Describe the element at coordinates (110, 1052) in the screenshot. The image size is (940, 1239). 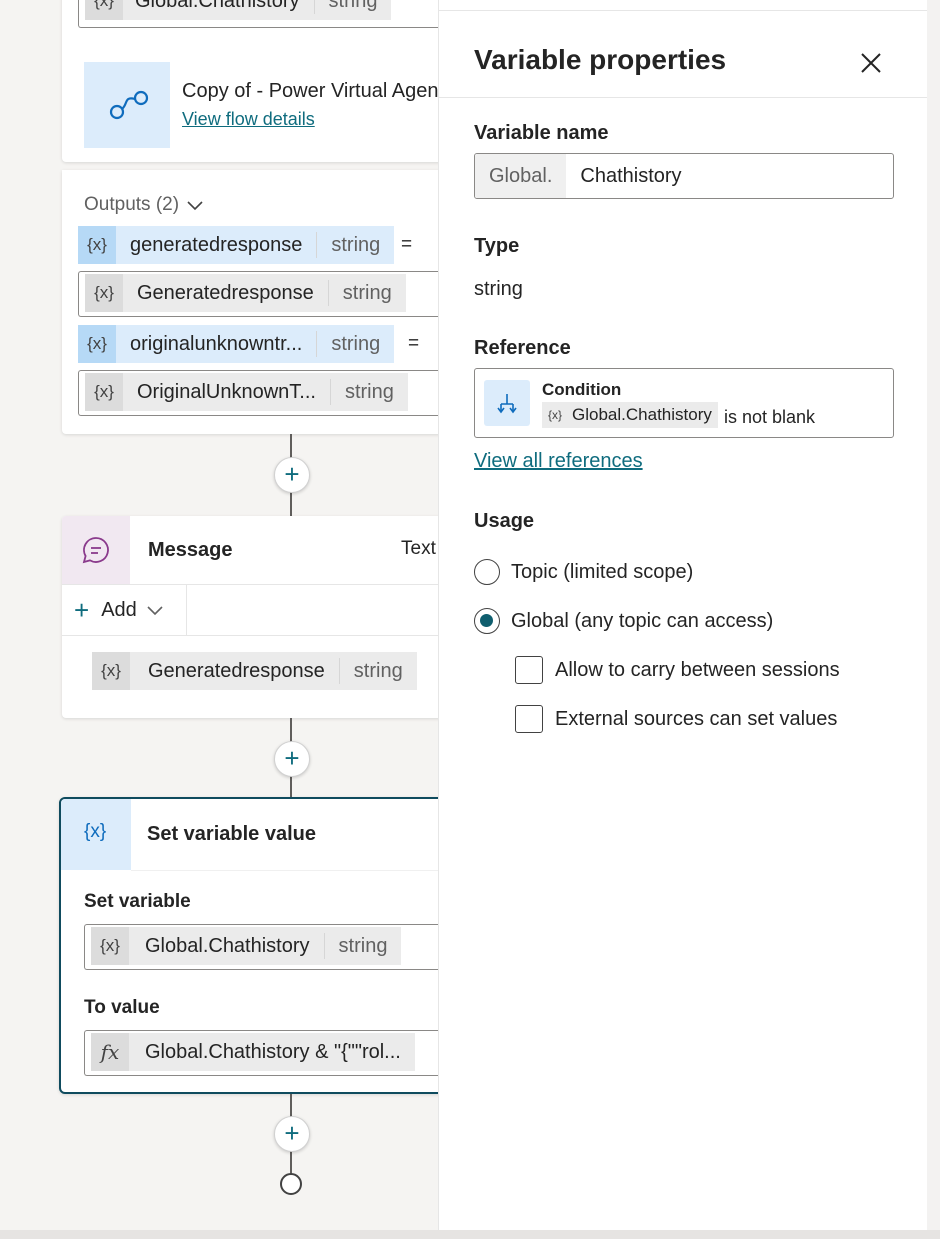
I see `fx-icon: fx` at that location.